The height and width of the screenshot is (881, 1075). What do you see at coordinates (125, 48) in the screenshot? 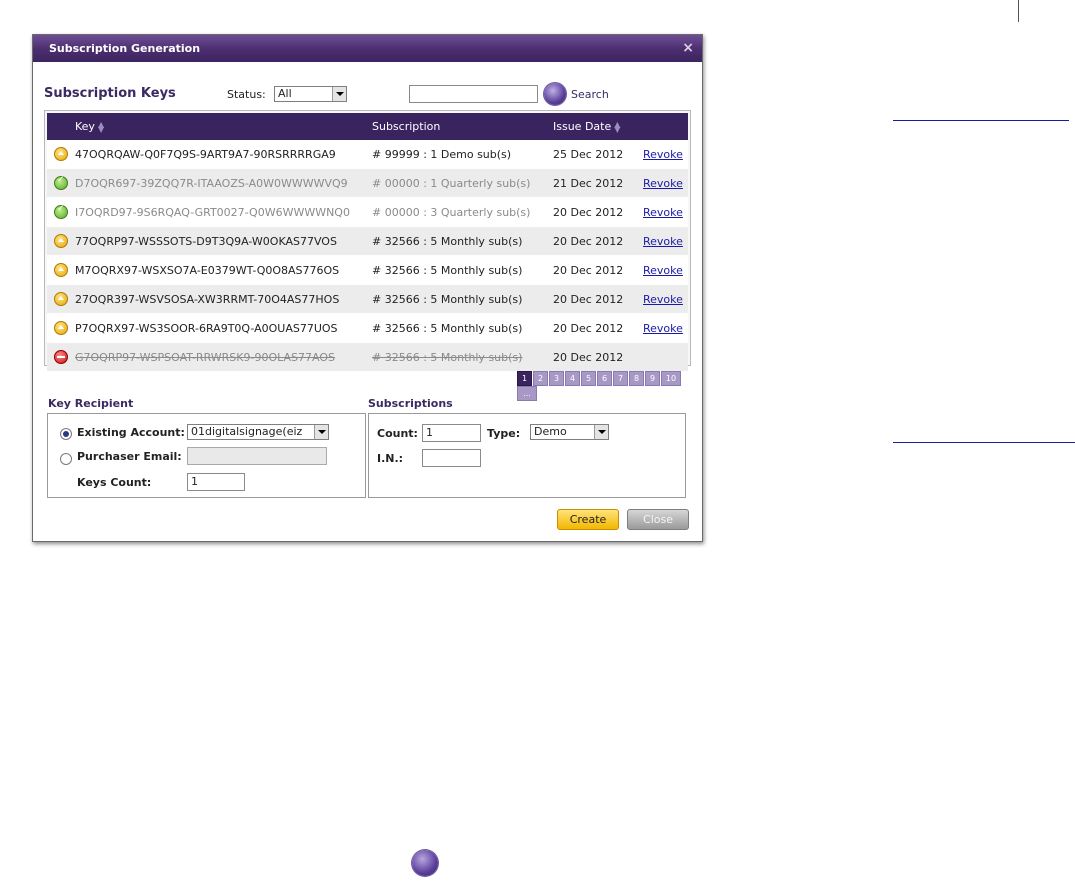
I see `dialog-title: Subscription Generation` at bounding box center [125, 48].